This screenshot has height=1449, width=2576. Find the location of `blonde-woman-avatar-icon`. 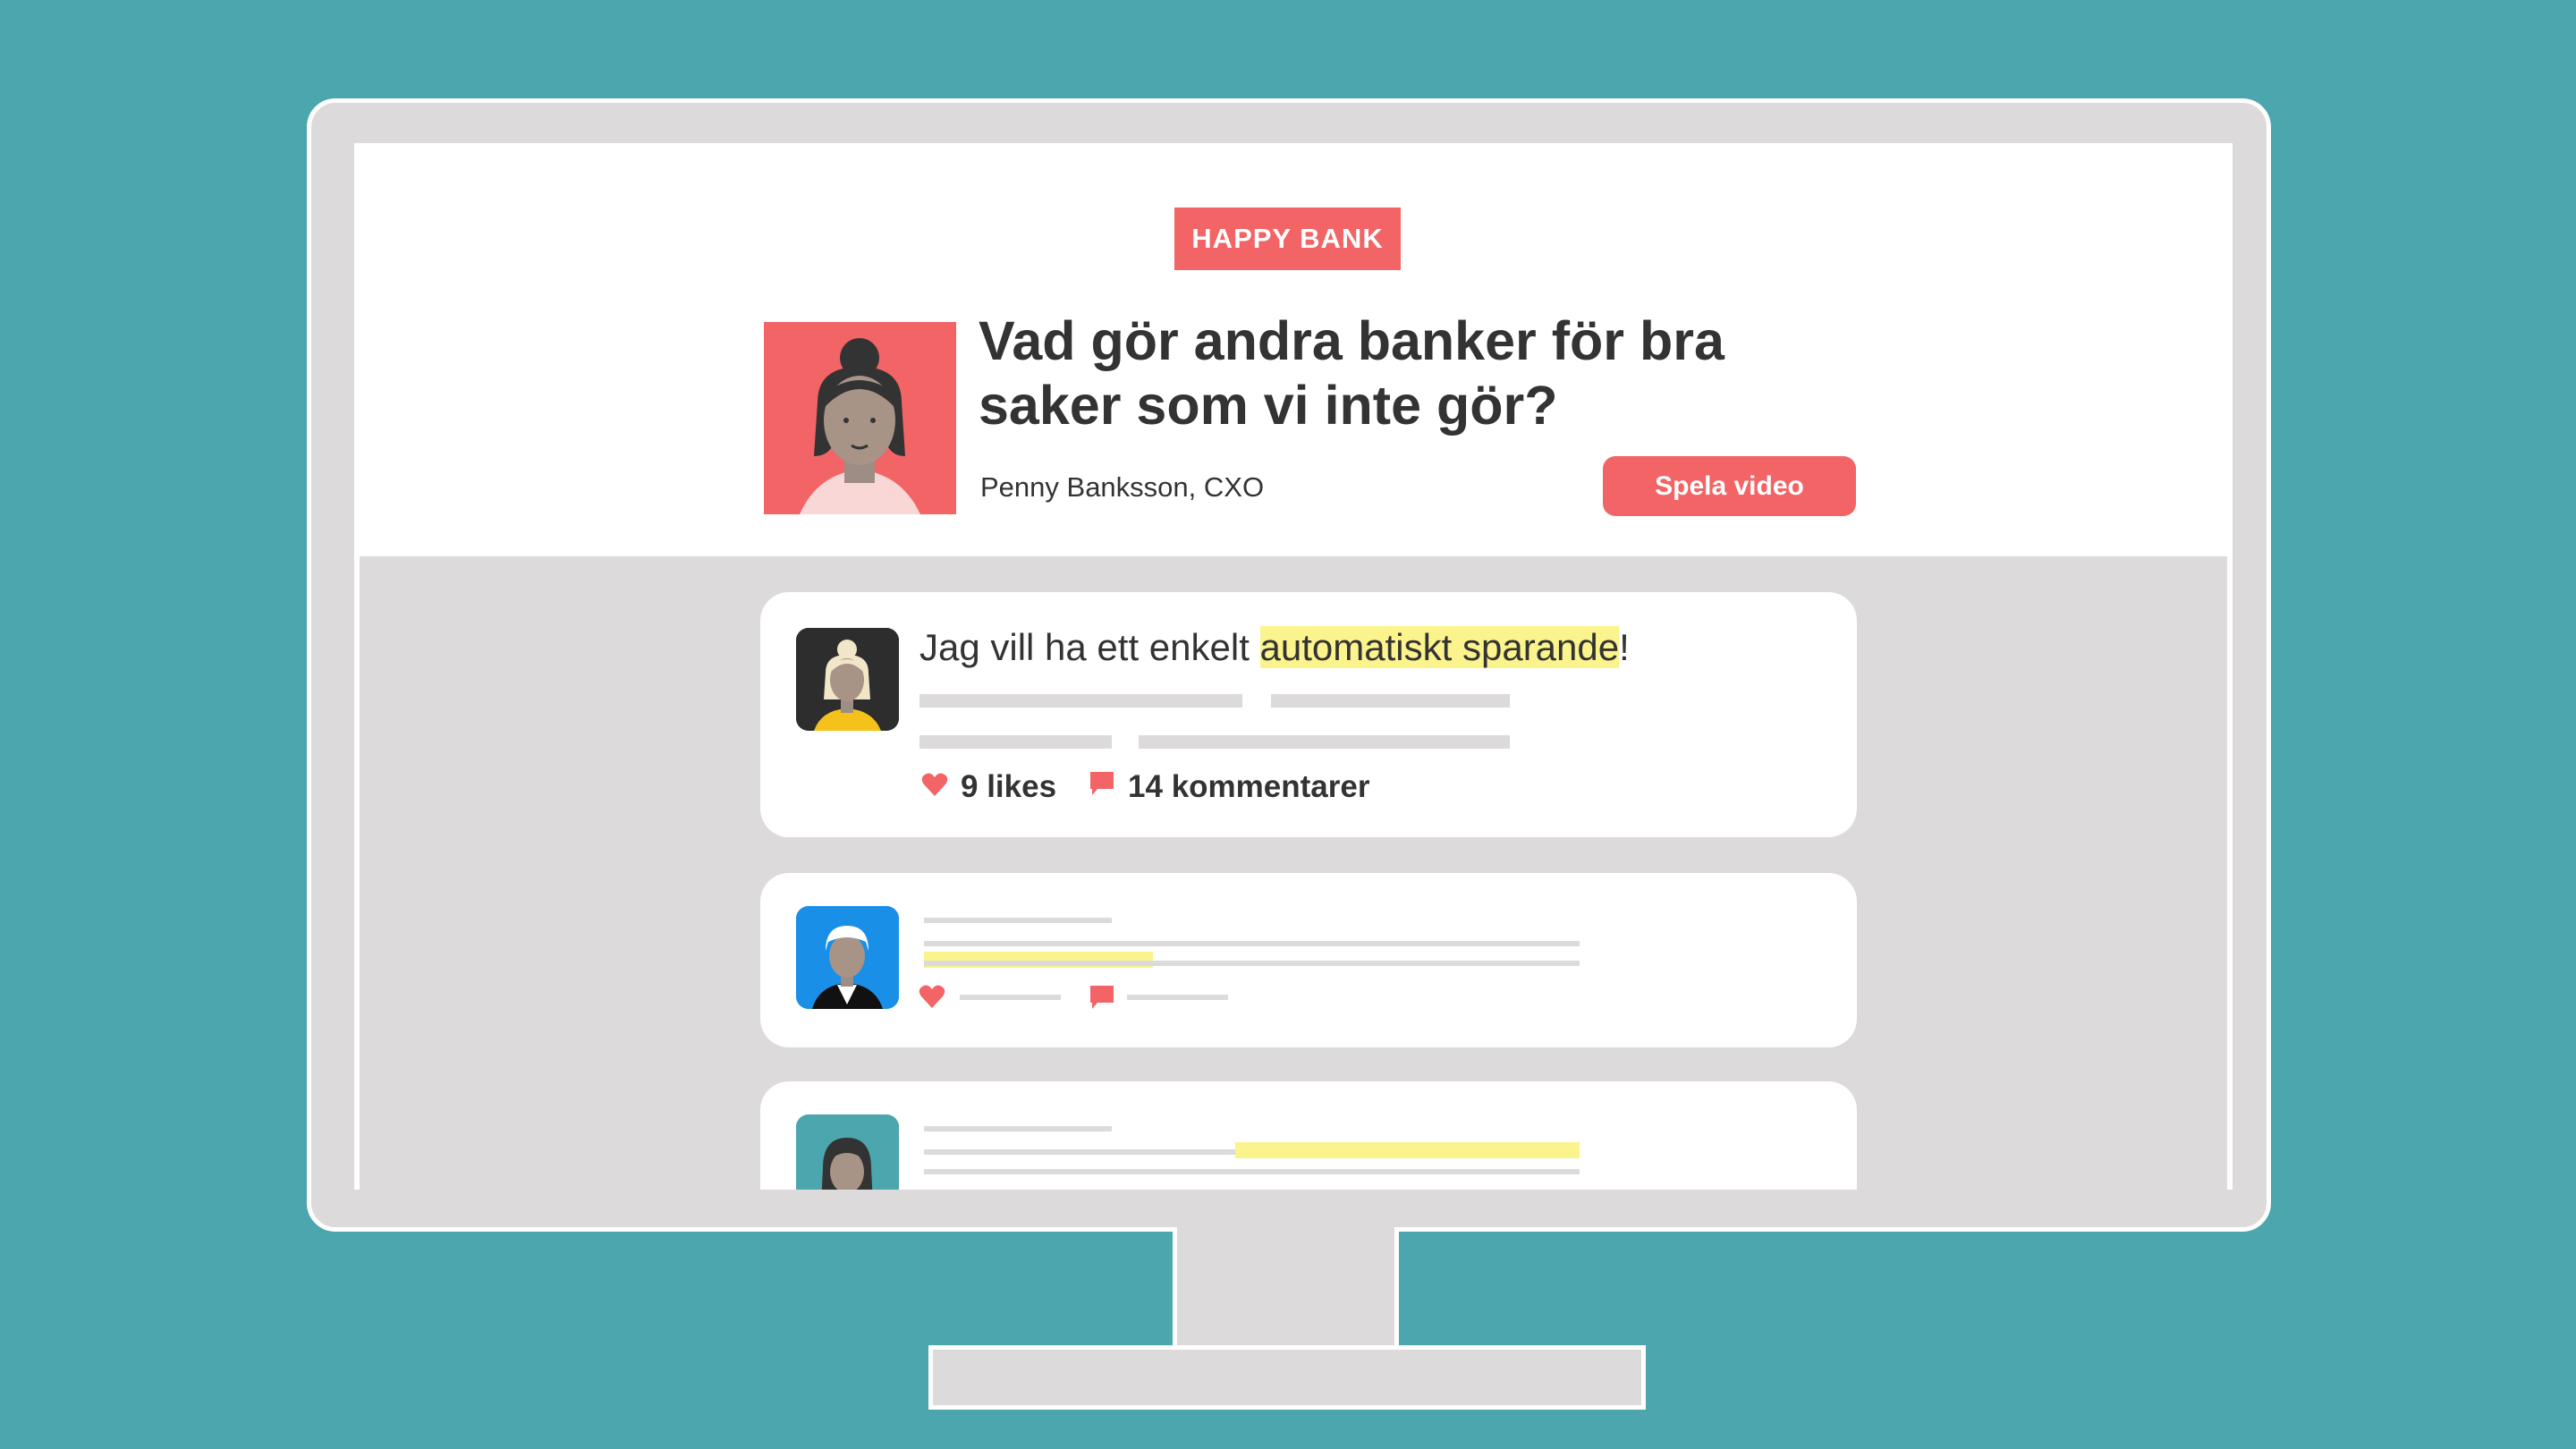

blonde-woman-avatar-icon is located at coordinates (847, 679).